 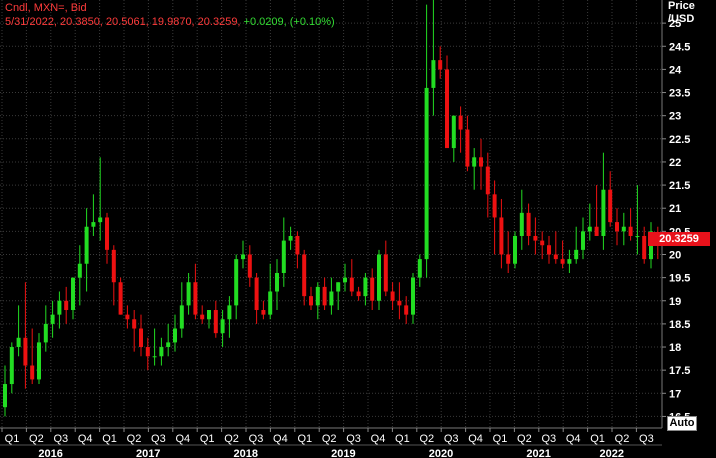 What do you see at coordinates (682, 423) in the screenshot?
I see `auto-scale-button: Auto` at bounding box center [682, 423].